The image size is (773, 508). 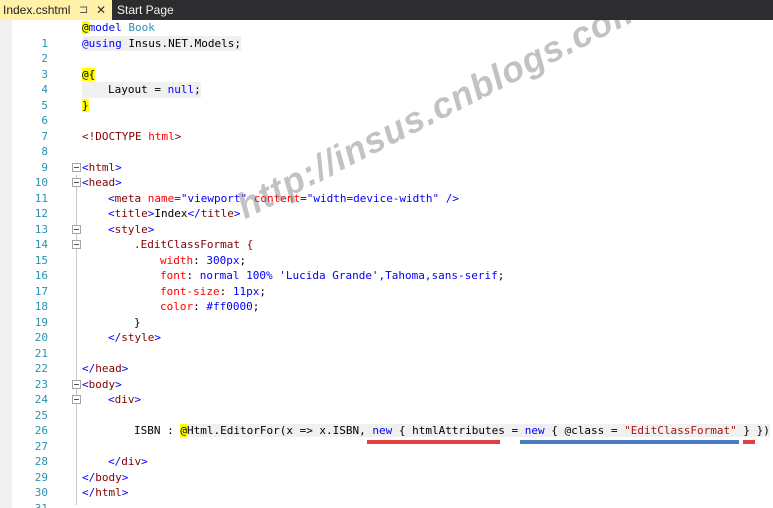 I want to click on string-literal: "EditClassFormat", so click(x=680, y=430).